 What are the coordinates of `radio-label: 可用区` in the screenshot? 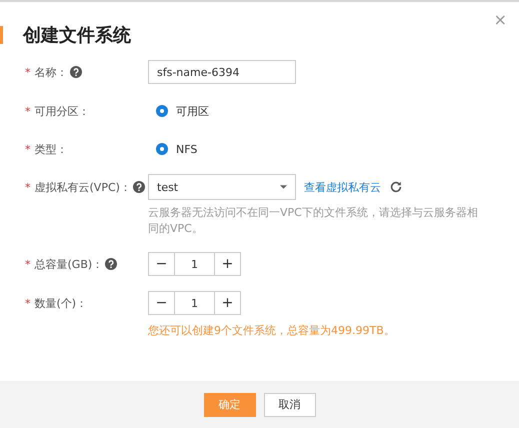 It's located at (192, 111).